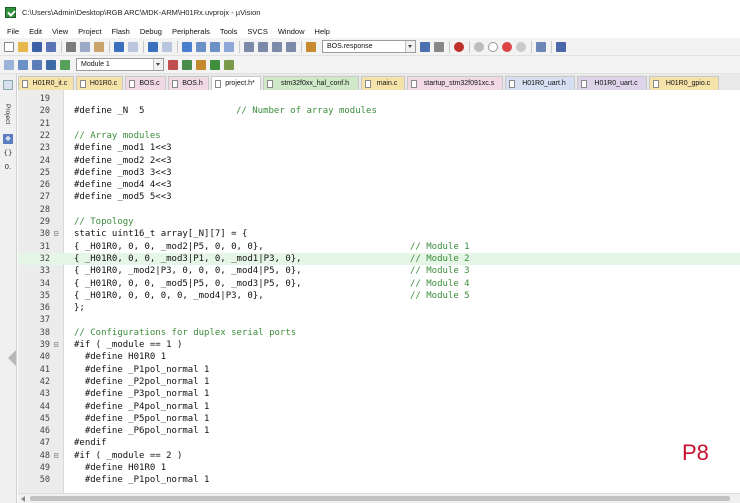 The image size is (740, 503). I want to click on save-icon, so click(37, 46).